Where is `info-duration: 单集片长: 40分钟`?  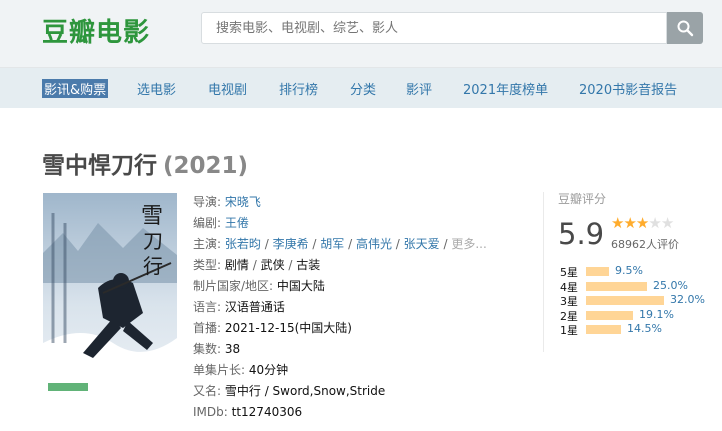
info-duration: 单集片长: 40分钟 is located at coordinates (241, 370).